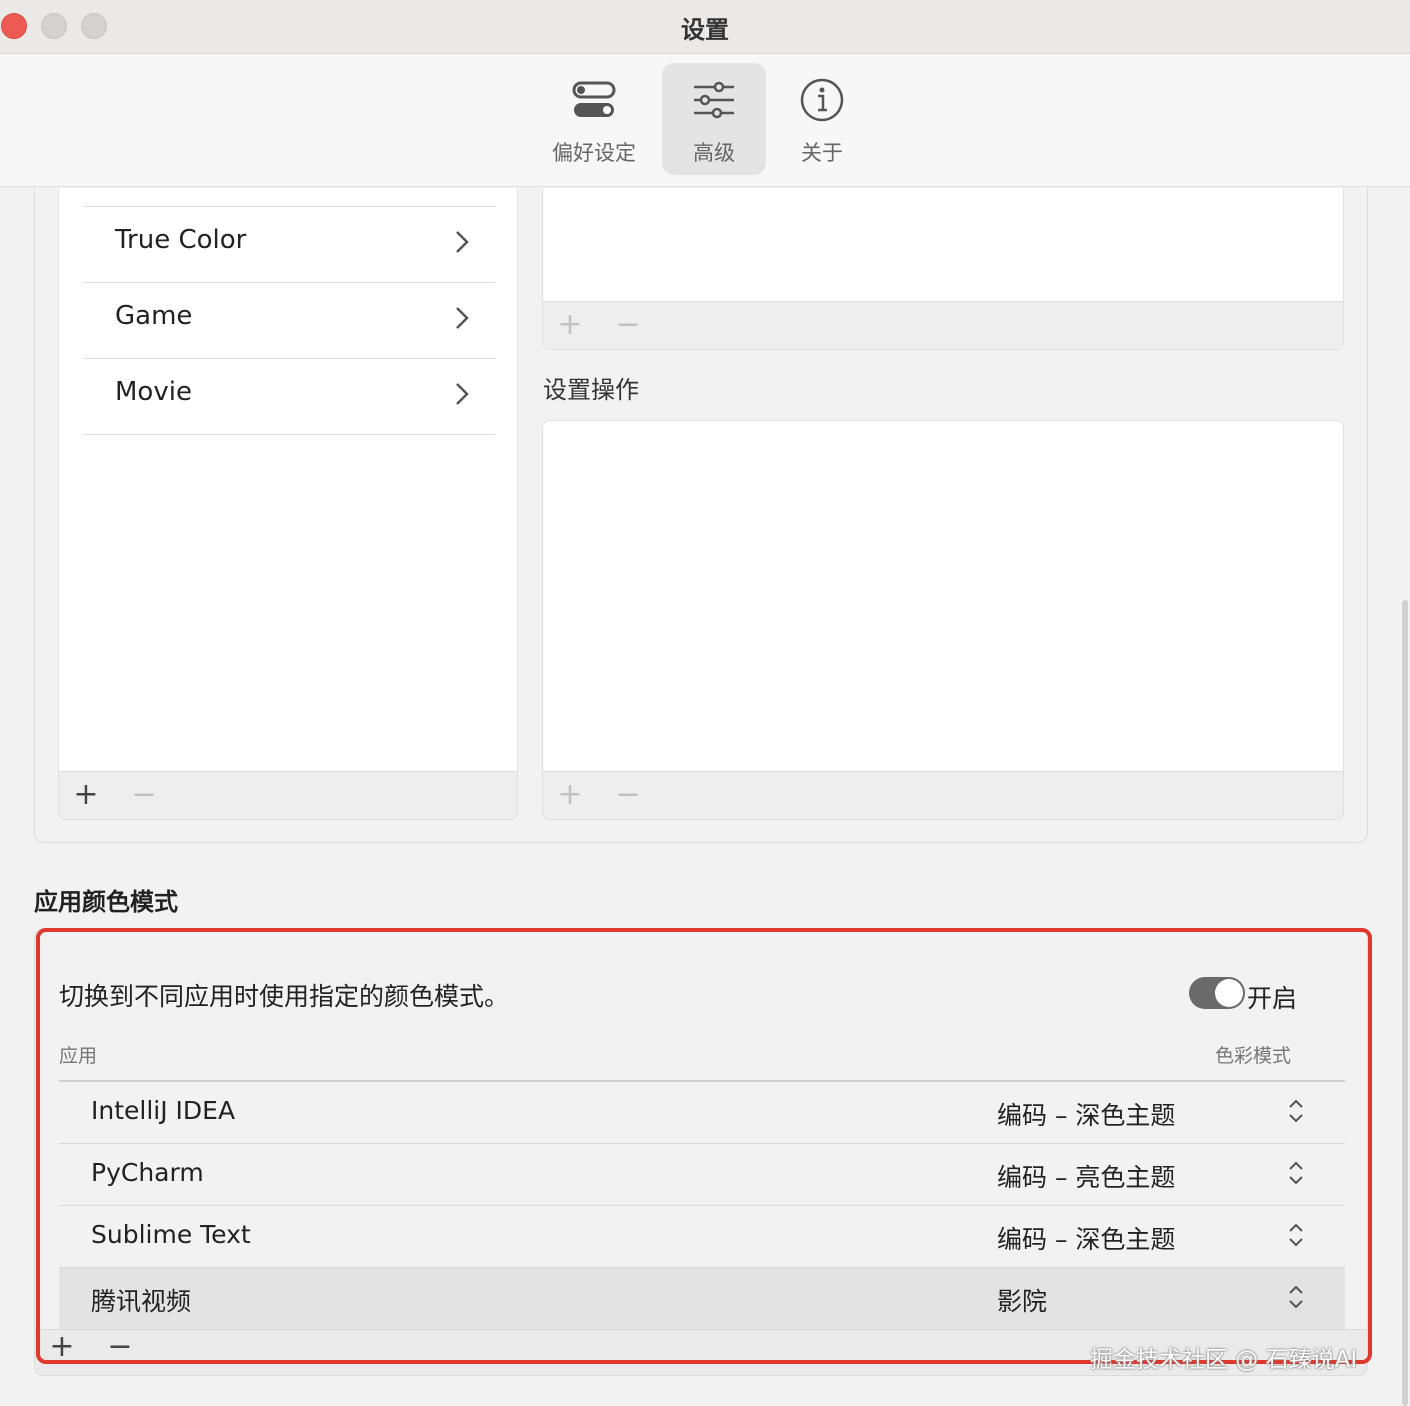  I want to click on table-row: 腾讯视频 影院, so click(702, 1299).